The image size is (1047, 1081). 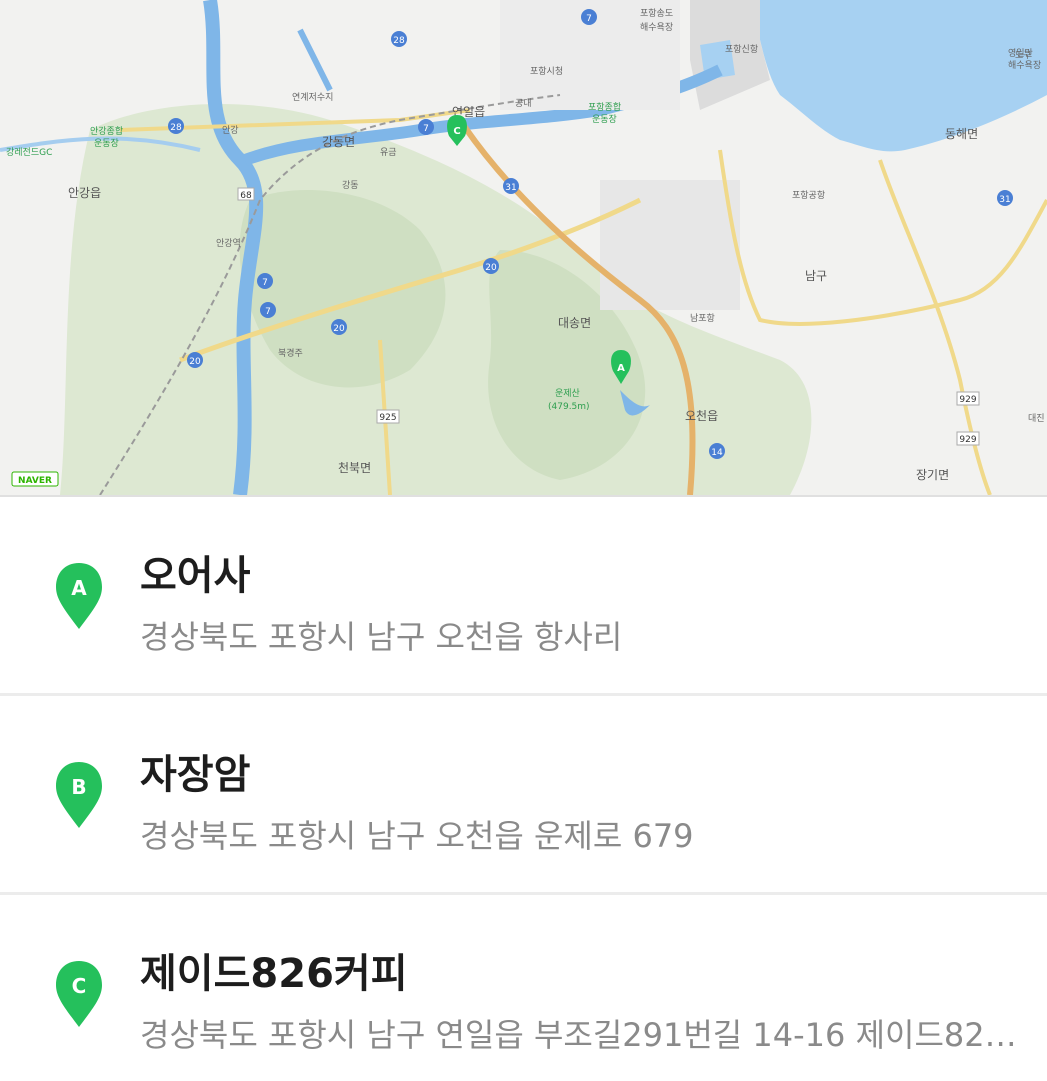 I want to click on place-label: 강동면, so click(x=338, y=142).